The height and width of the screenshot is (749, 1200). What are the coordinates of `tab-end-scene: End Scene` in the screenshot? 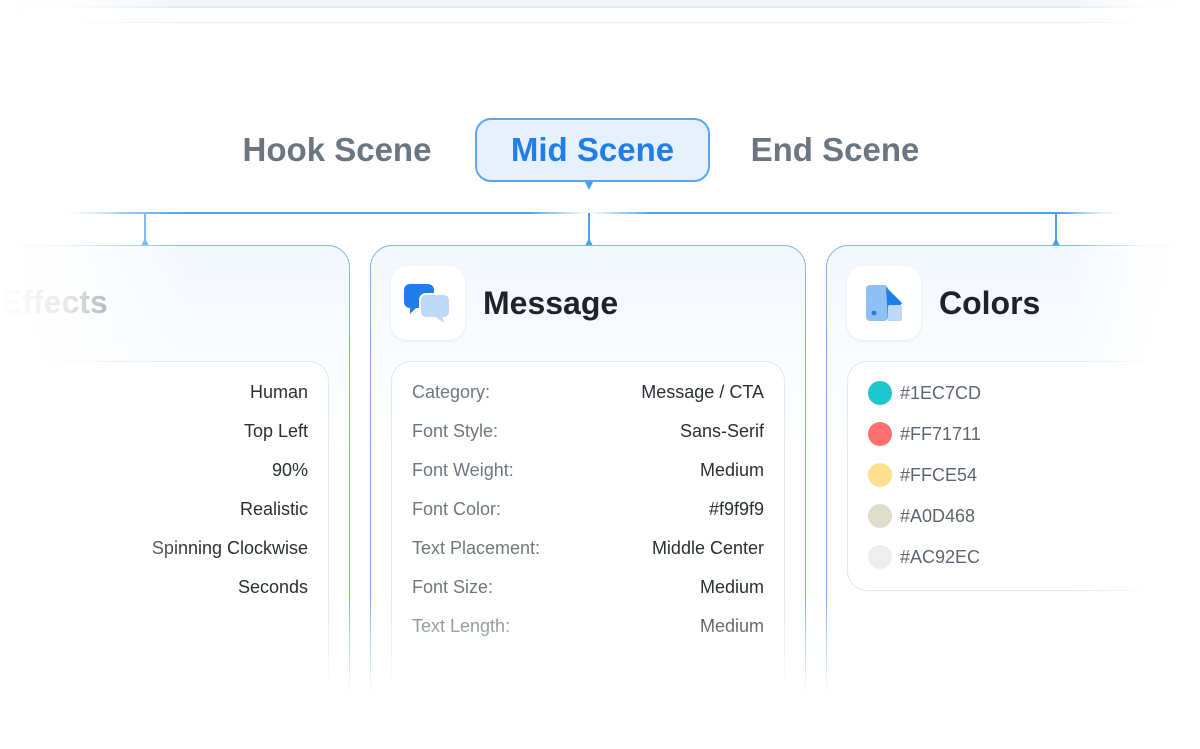 It's located at (835, 150).